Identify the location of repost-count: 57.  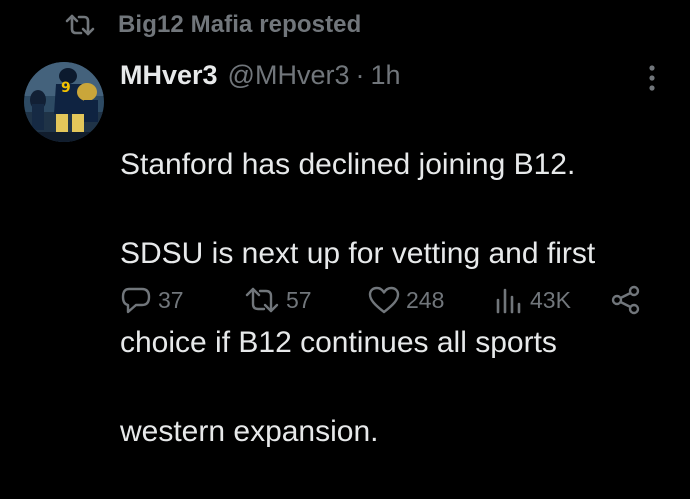
(299, 299).